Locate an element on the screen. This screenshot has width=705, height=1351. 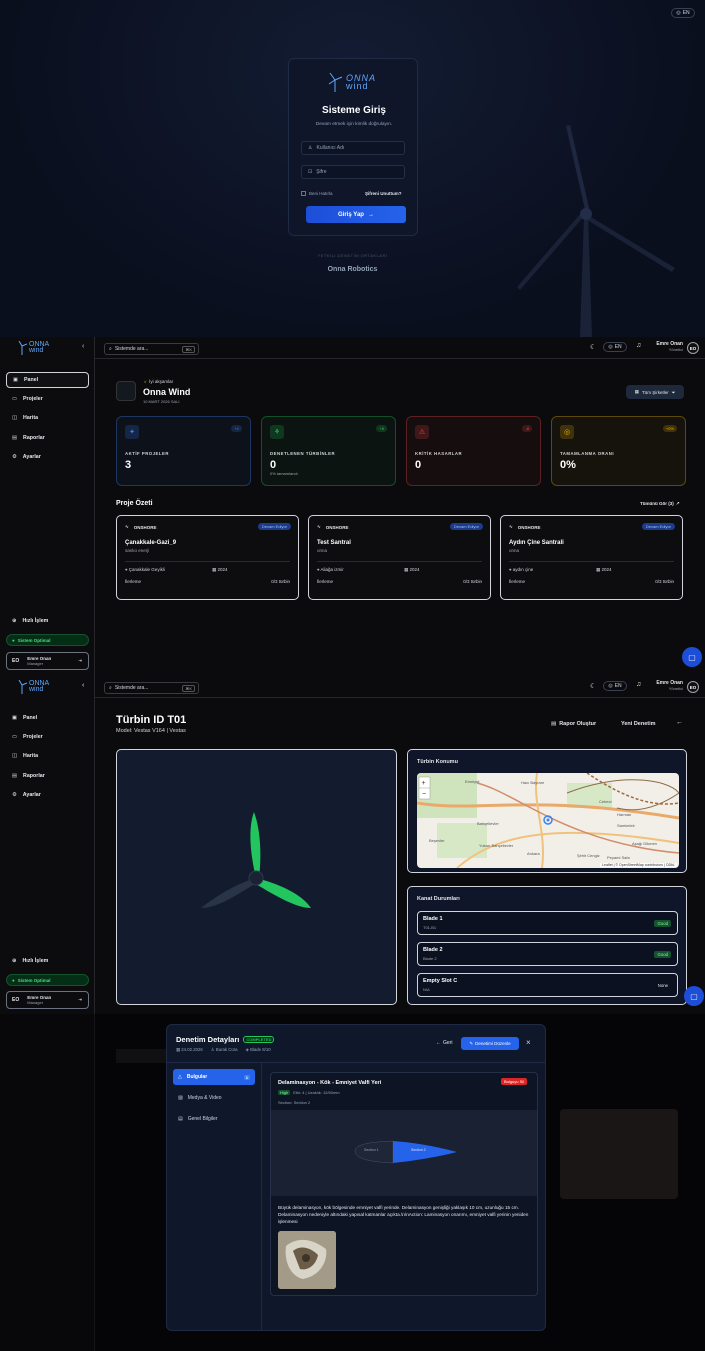
project-name: Test Santral is located at coordinates (334, 543).